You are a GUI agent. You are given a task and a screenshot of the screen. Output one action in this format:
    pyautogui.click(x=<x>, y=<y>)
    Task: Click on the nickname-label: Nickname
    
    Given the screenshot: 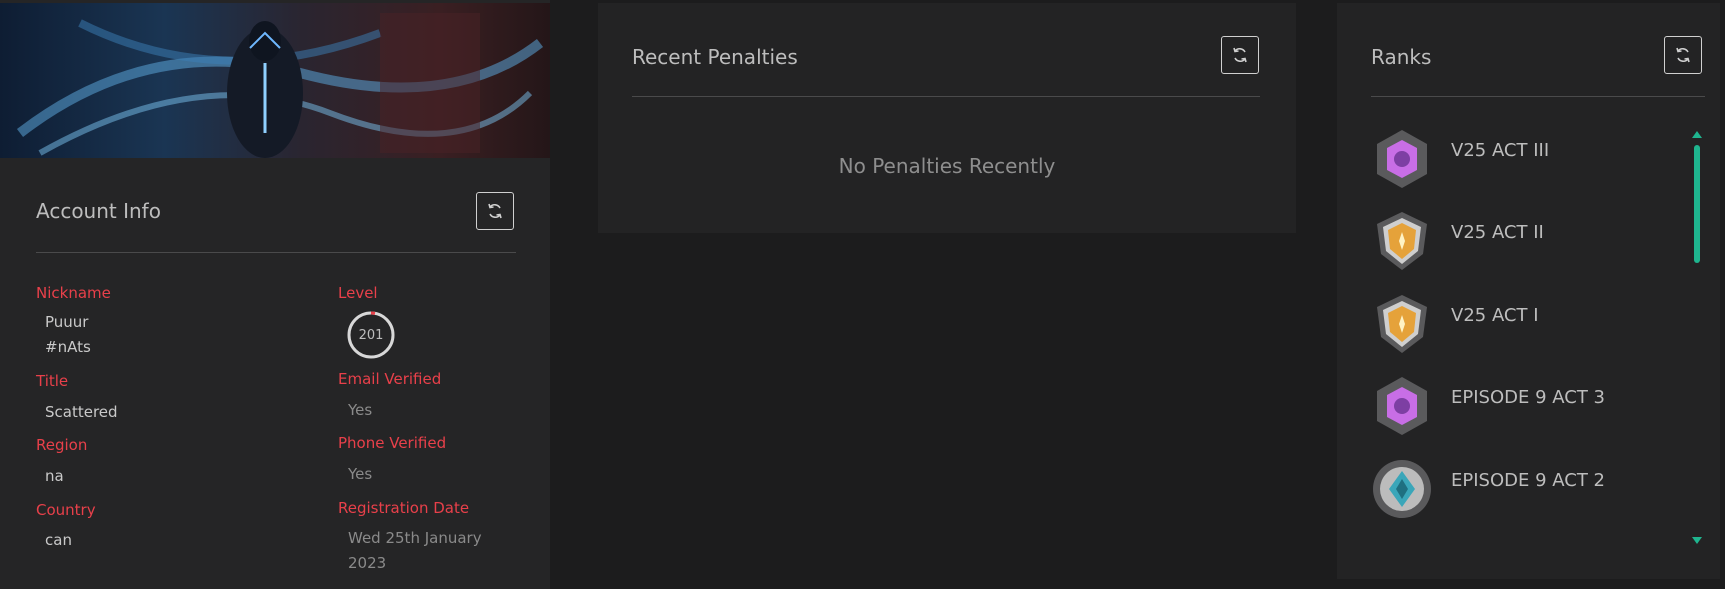 What is the action you would take?
    pyautogui.click(x=73, y=293)
    